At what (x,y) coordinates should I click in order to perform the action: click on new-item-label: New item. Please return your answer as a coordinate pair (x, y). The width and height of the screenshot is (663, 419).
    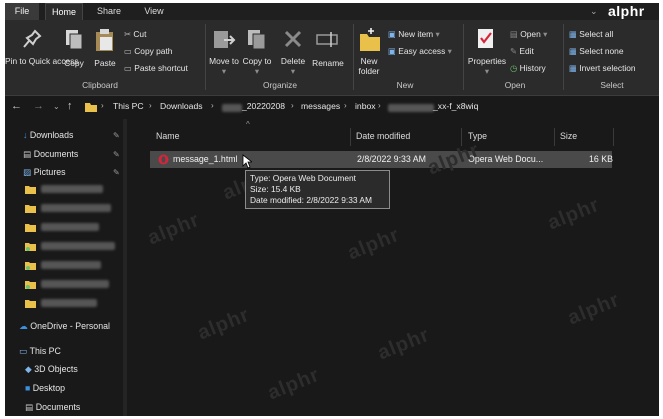
    Looking at the image, I should click on (416, 34).